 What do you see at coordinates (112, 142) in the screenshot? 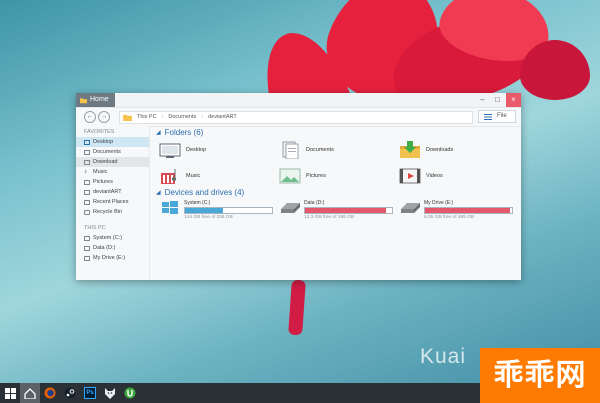
I see `nav-item-desktop: Desktop` at bounding box center [112, 142].